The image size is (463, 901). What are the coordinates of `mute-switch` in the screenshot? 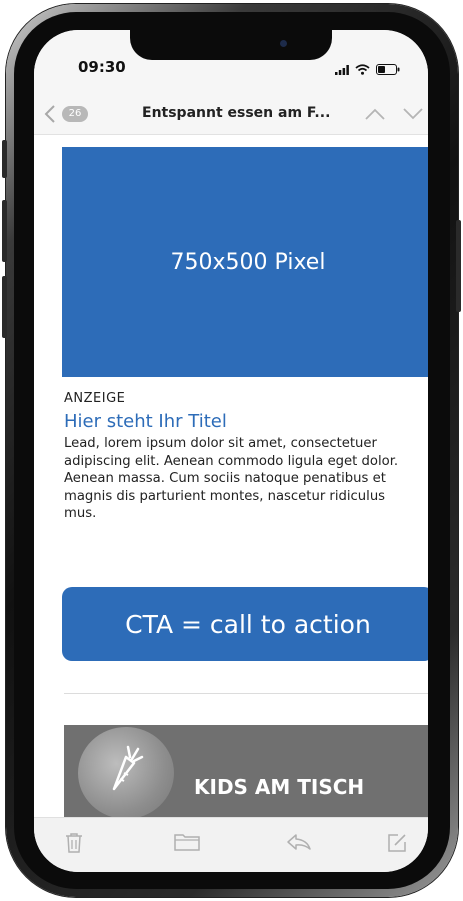 It's located at (4, 159).